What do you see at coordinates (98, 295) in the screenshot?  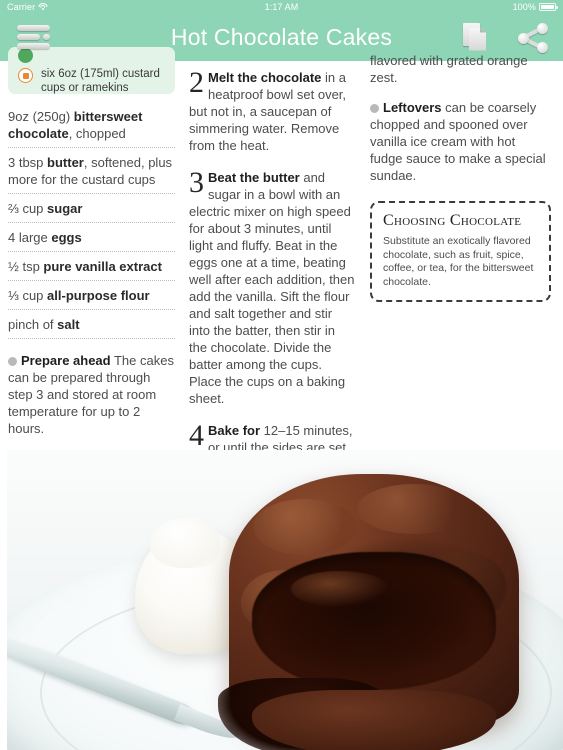 I see `ingredient-name: all-purpose flour` at bounding box center [98, 295].